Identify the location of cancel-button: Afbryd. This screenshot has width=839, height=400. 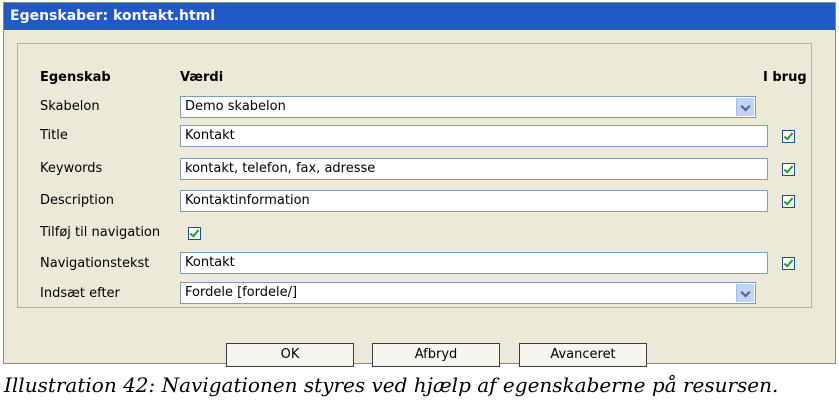
(436, 355).